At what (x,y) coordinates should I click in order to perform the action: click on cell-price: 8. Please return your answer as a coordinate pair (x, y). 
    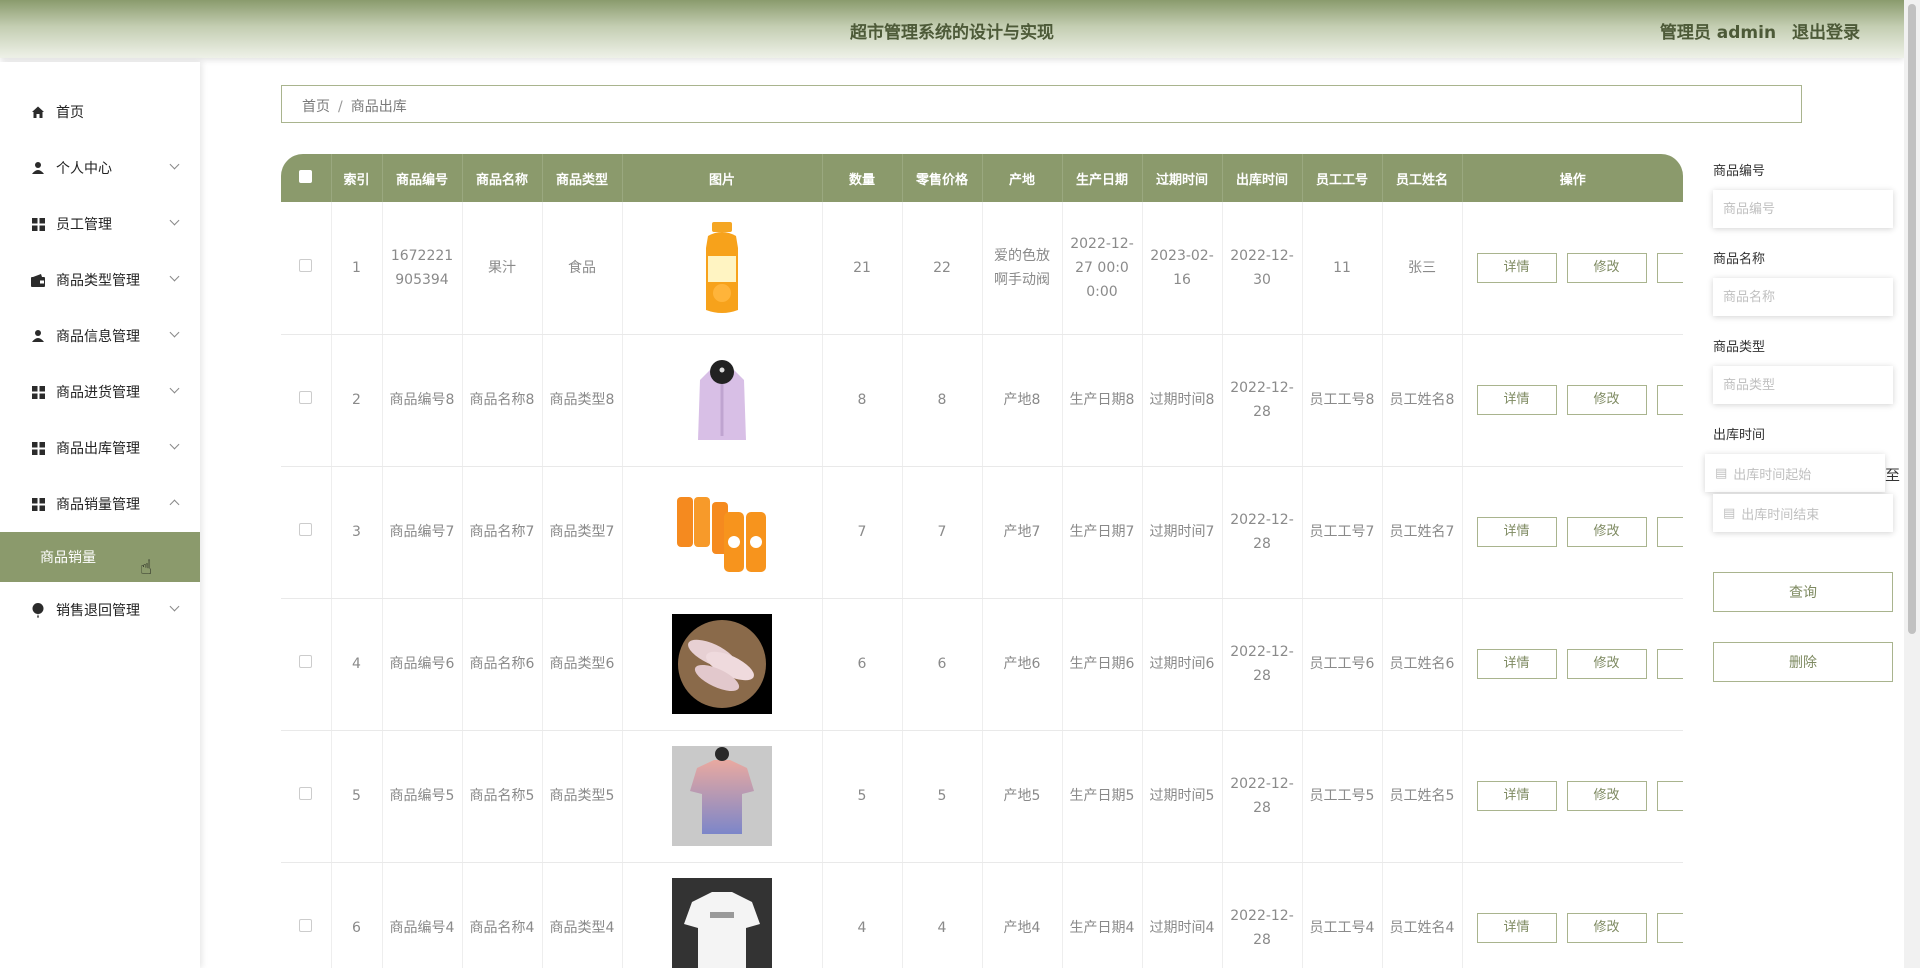
    Looking at the image, I should click on (942, 400).